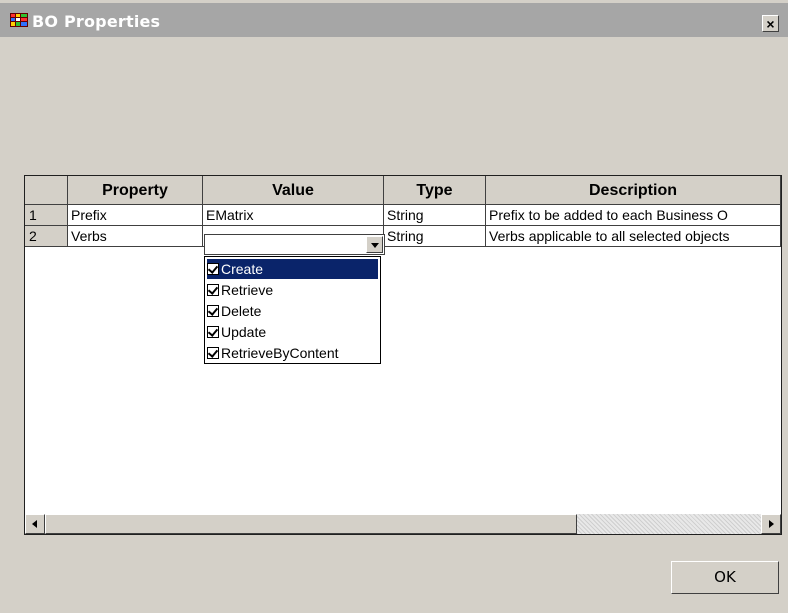 The height and width of the screenshot is (613, 788). I want to click on horizontal-scrollbar, so click(403, 524).